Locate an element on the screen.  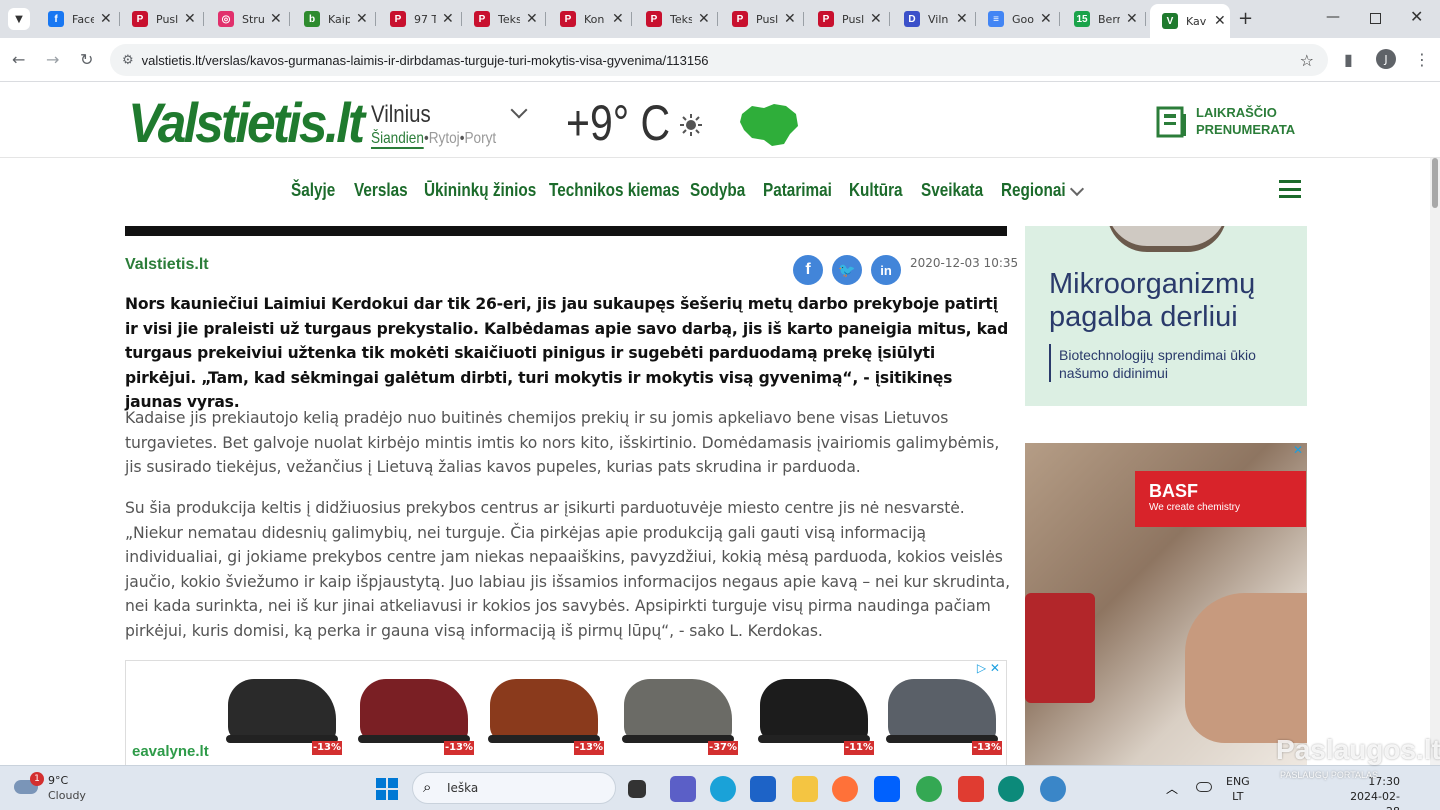
ad-choices-icon: ✕ is located at coordinates (1298, 450).